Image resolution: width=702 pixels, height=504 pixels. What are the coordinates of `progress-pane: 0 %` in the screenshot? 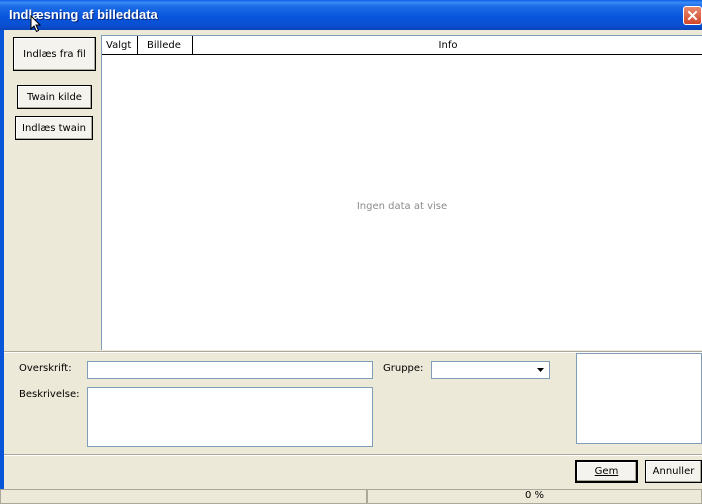 It's located at (534, 496).